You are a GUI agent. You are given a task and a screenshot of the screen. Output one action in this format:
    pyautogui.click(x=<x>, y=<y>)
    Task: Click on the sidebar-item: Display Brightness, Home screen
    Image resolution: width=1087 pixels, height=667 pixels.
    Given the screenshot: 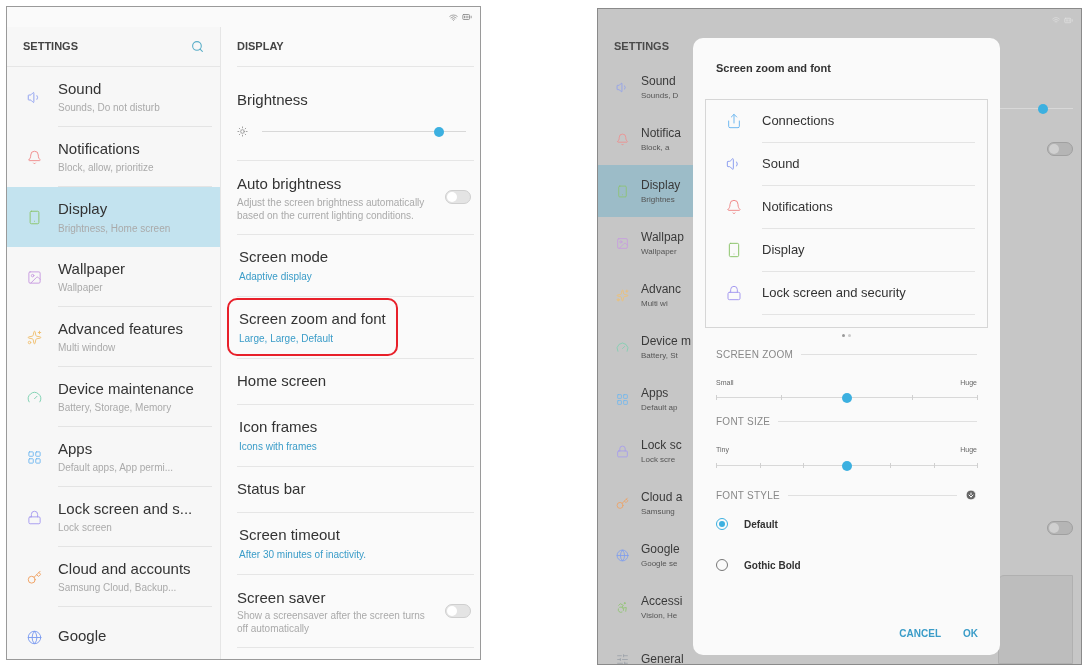 What is the action you would take?
    pyautogui.click(x=113, y=217)
    